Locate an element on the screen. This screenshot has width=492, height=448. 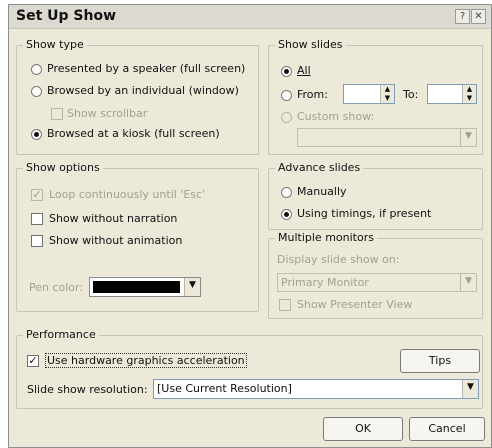
presenter-view-label: Show Presenter View is located at coordinates (355, 304).